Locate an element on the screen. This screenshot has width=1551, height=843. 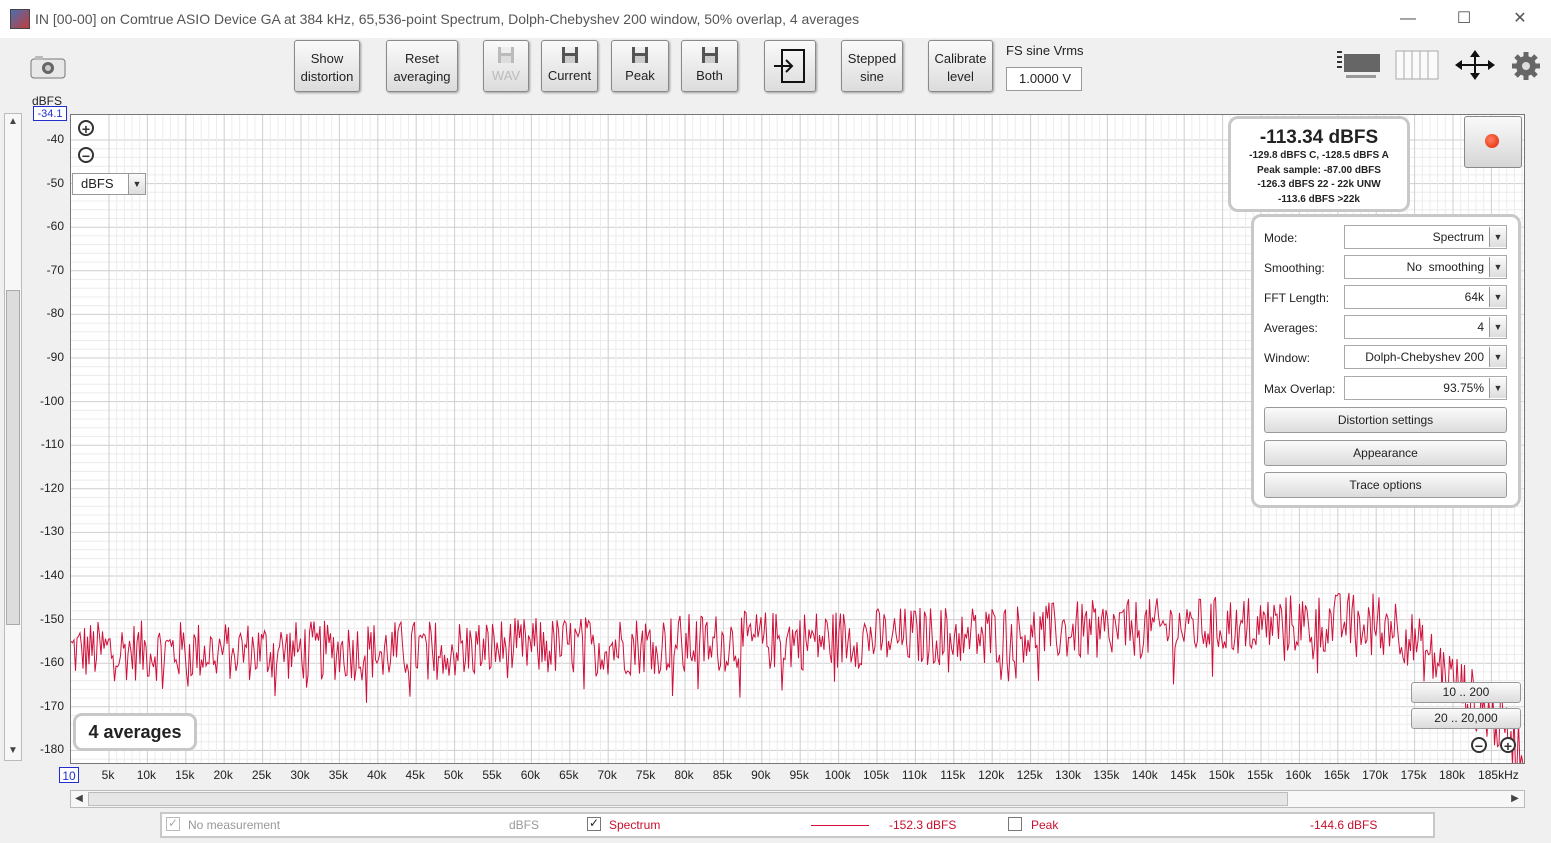
x-tick-label: 130k is located at coordinates (1068, 775).